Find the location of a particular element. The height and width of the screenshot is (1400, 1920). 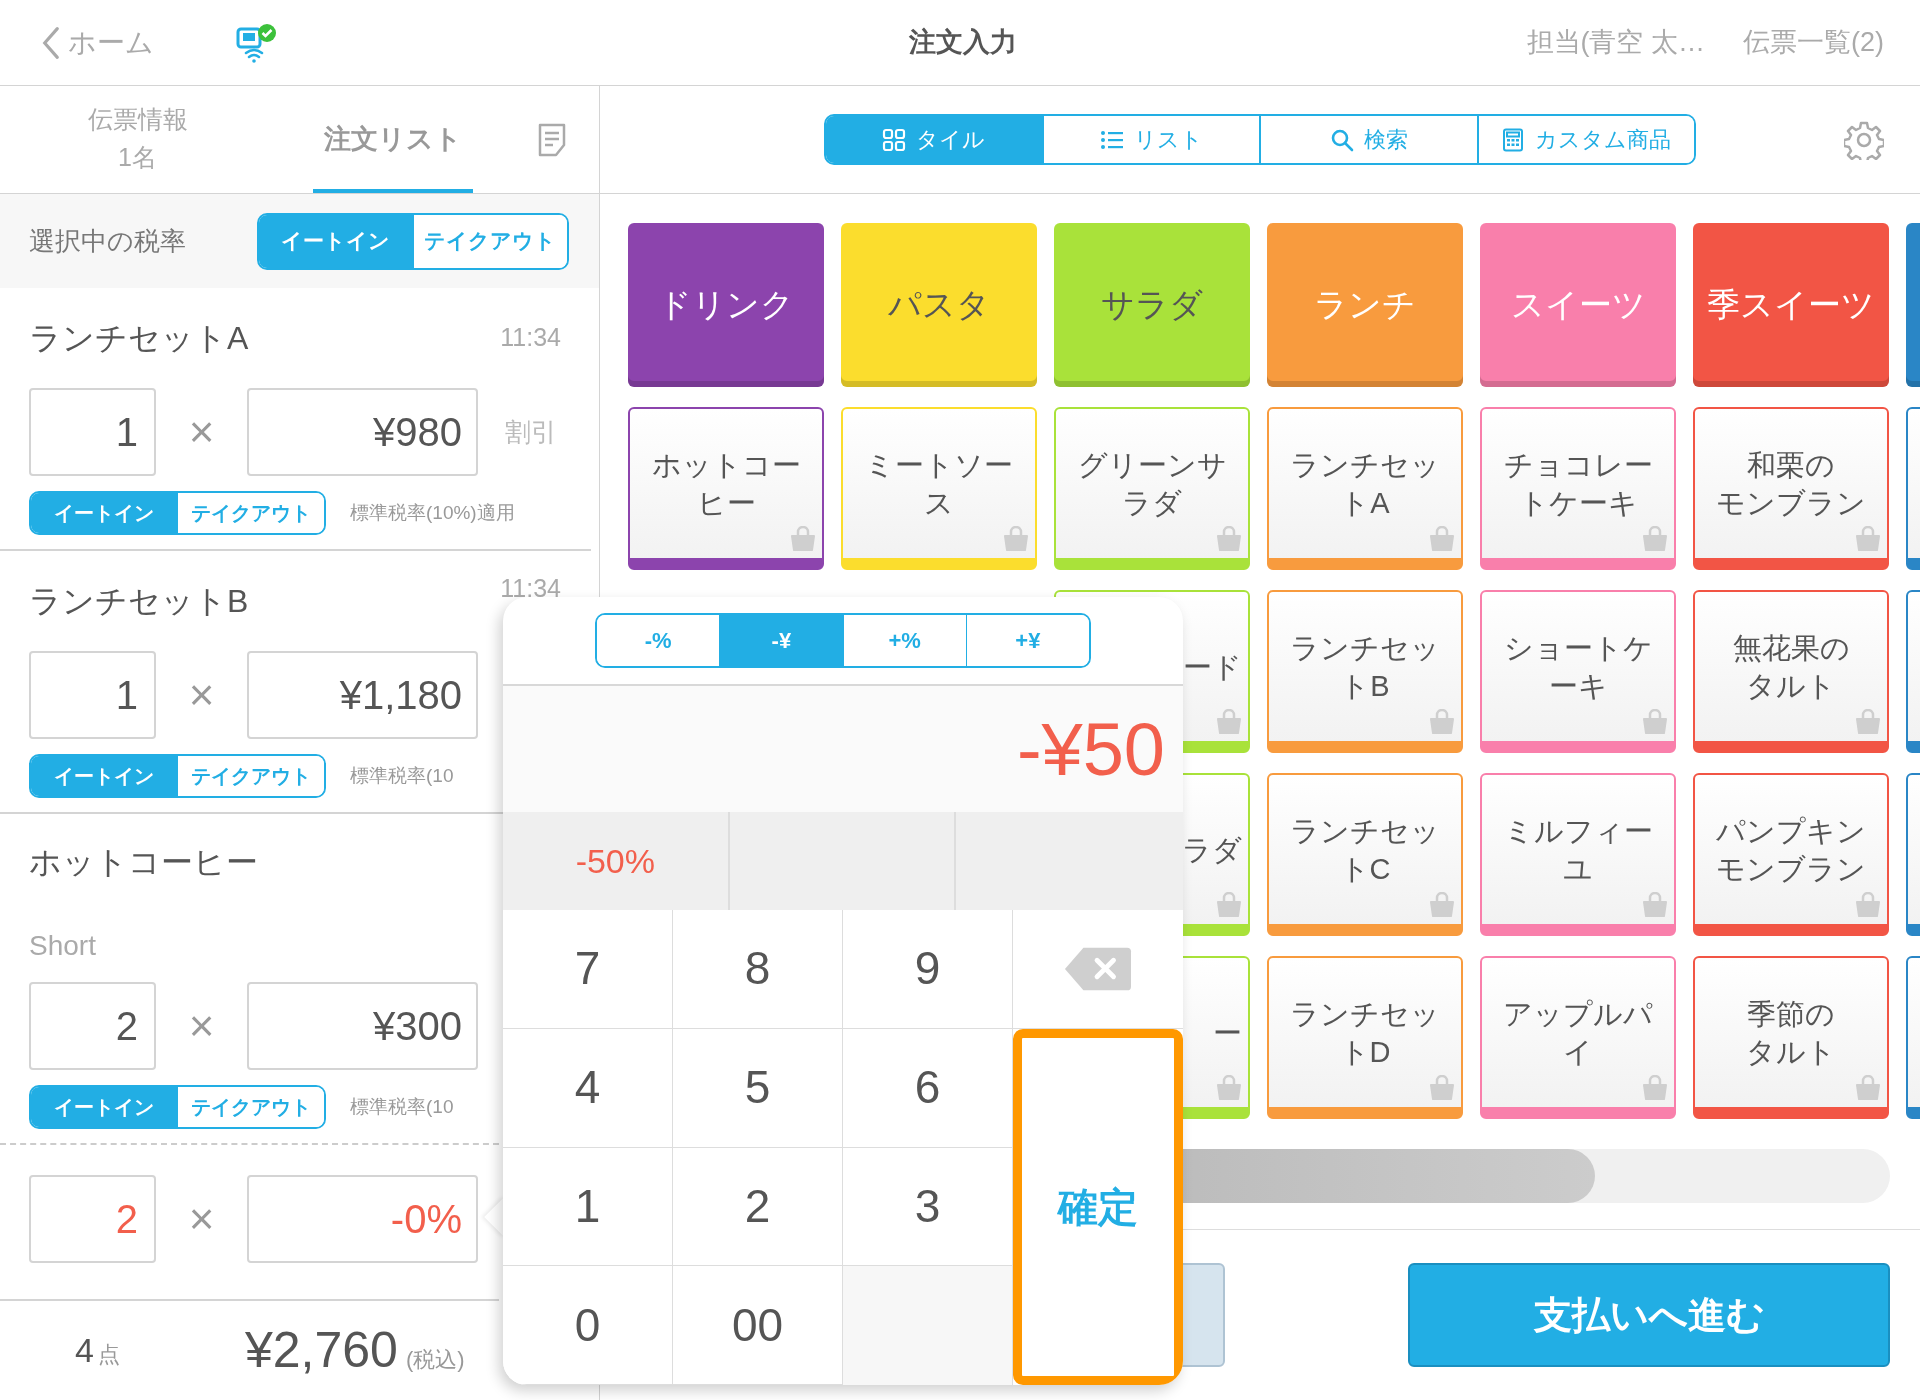

price-field: ¥300 is located at coordinates (362, 1026).